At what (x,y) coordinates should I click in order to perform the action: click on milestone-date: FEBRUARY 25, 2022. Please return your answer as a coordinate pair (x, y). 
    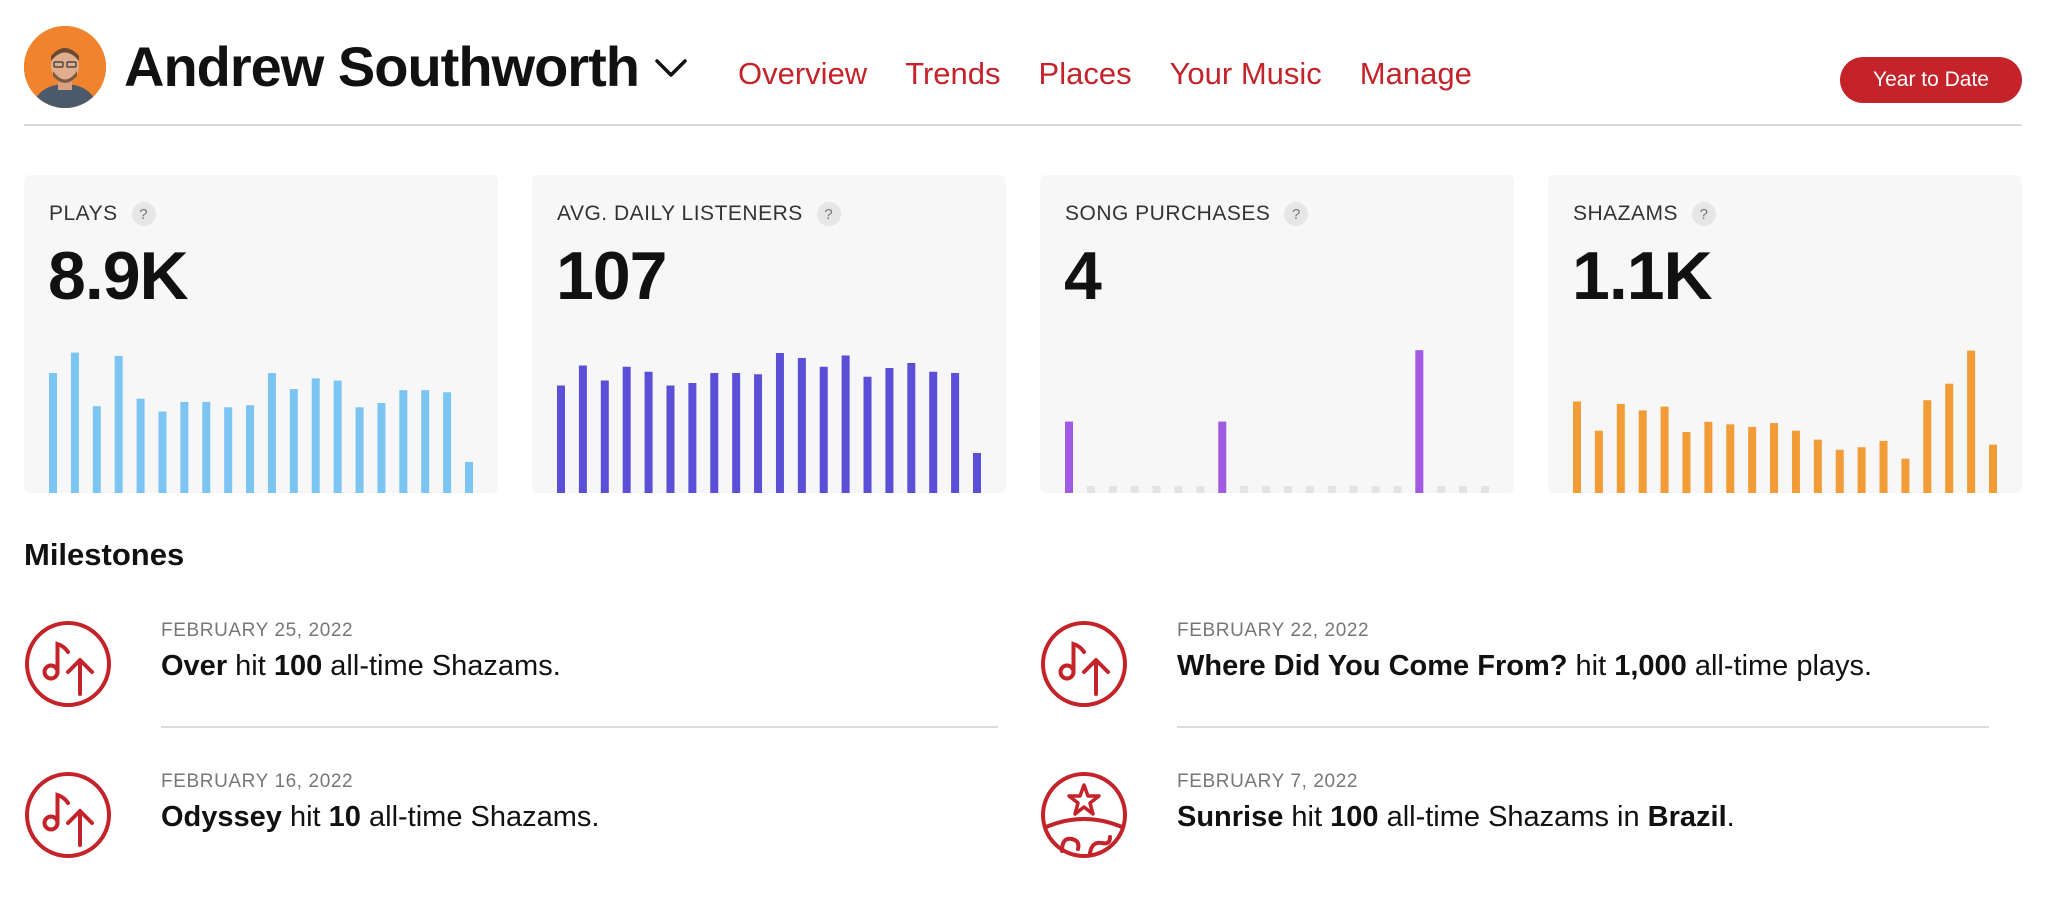
    Looking at the image, I should click on (257, 630).